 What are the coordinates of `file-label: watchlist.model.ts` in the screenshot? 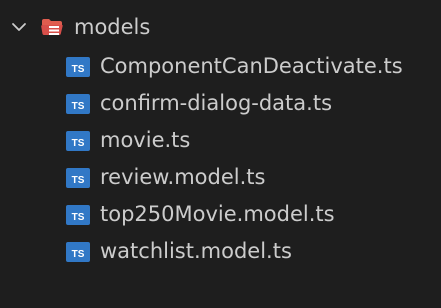 It's located at (196, 251).